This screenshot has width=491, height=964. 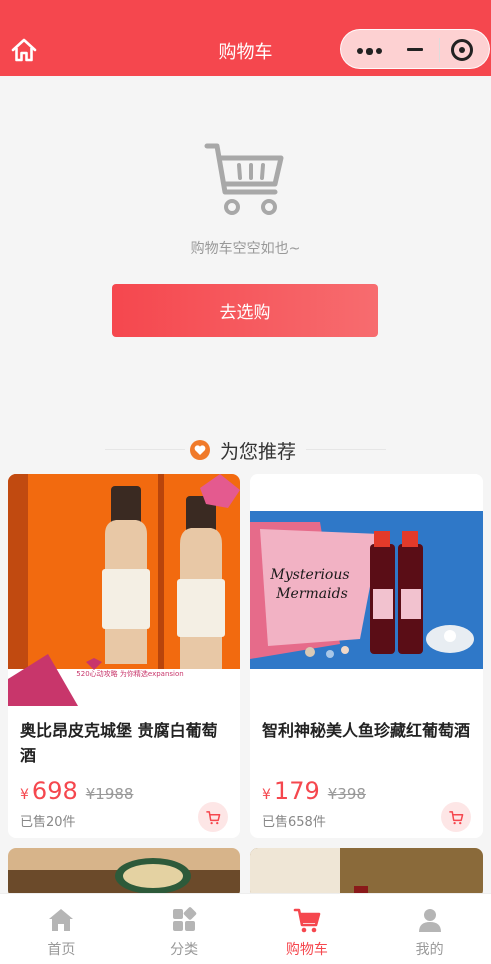 I want to click on empty-cart-message: 购物车空空如也~, so click(x=245, y=249).